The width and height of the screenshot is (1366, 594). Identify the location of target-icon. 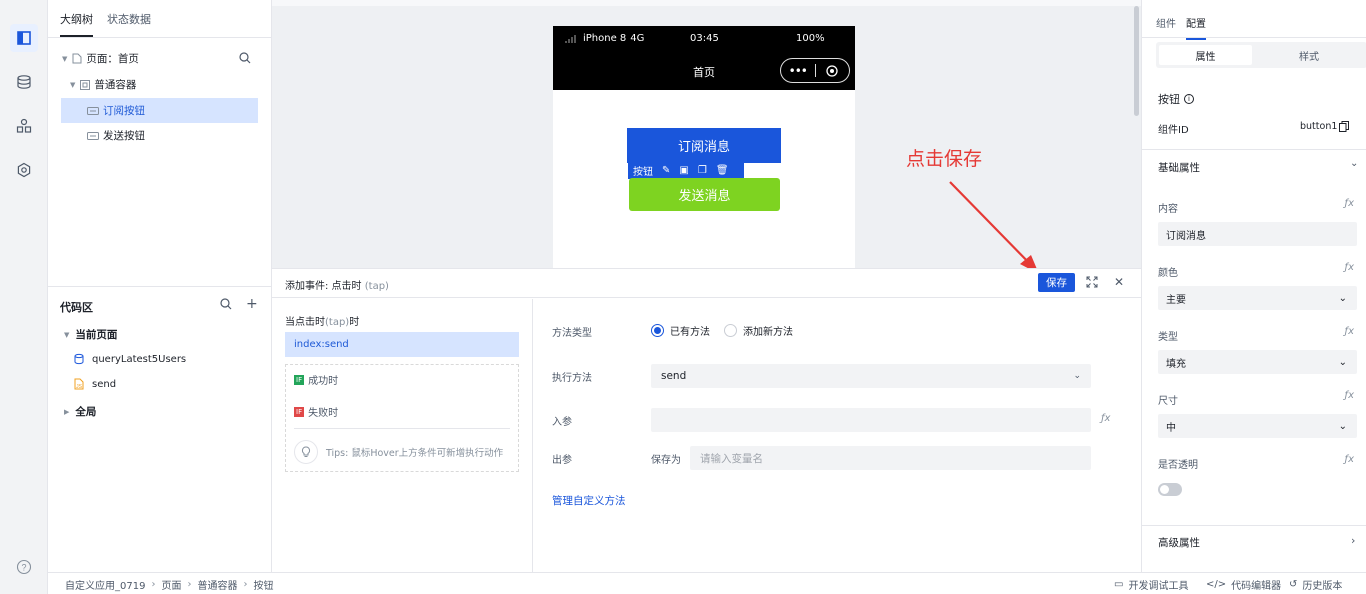
(832, 70).